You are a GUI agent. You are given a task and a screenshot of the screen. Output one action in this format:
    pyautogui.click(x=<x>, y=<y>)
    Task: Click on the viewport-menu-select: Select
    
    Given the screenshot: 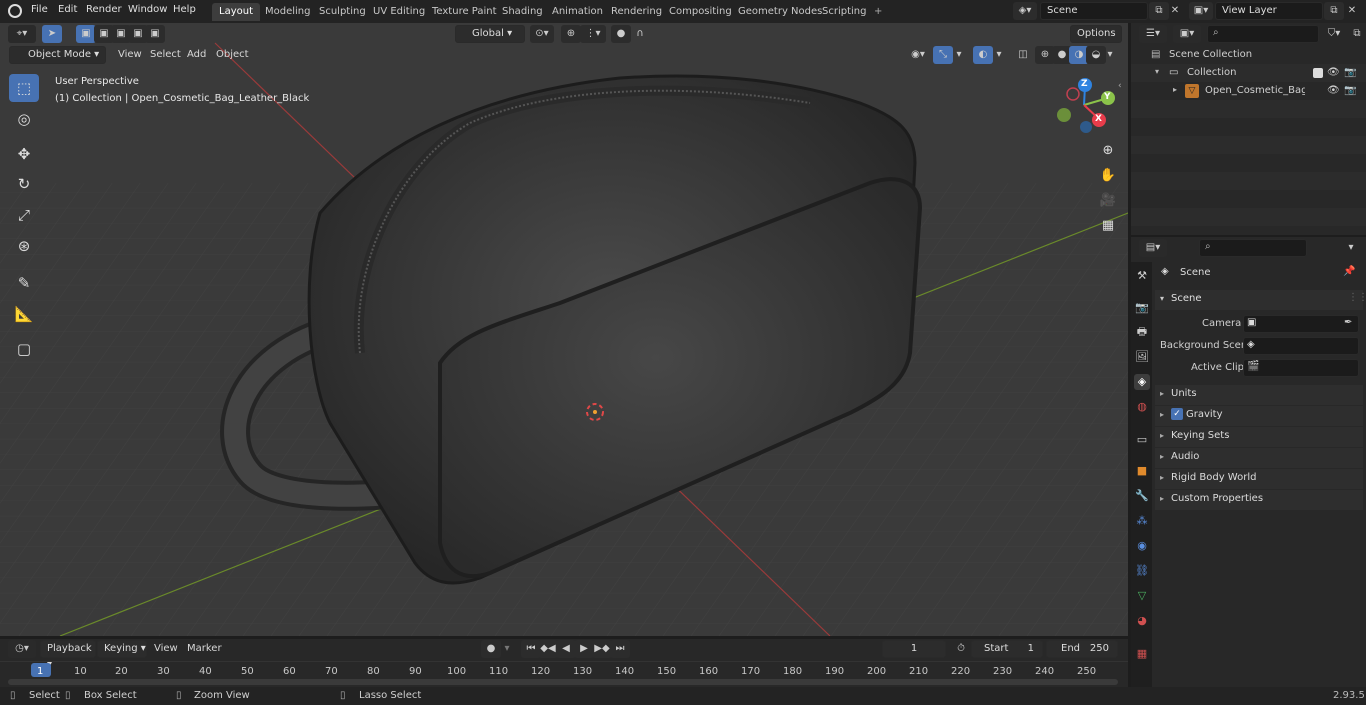 What is the action you would take?
    pyautogui.click(x=165, y=55)
    